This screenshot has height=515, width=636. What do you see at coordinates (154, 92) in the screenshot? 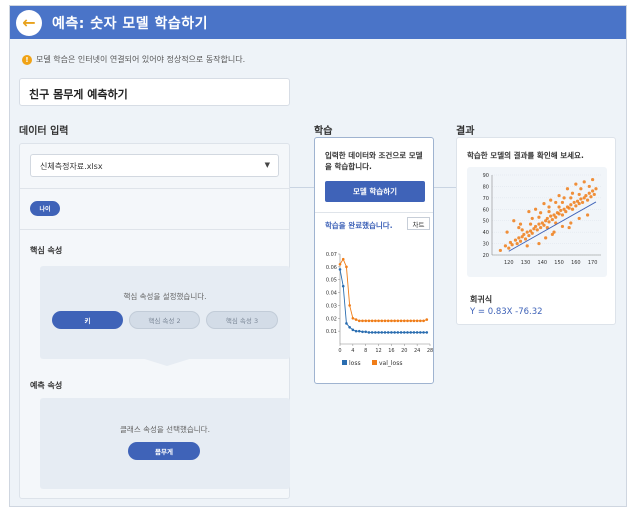
I see `model-name-input: 친구 몸무게 예측하기` at bounding box center [154, 92].